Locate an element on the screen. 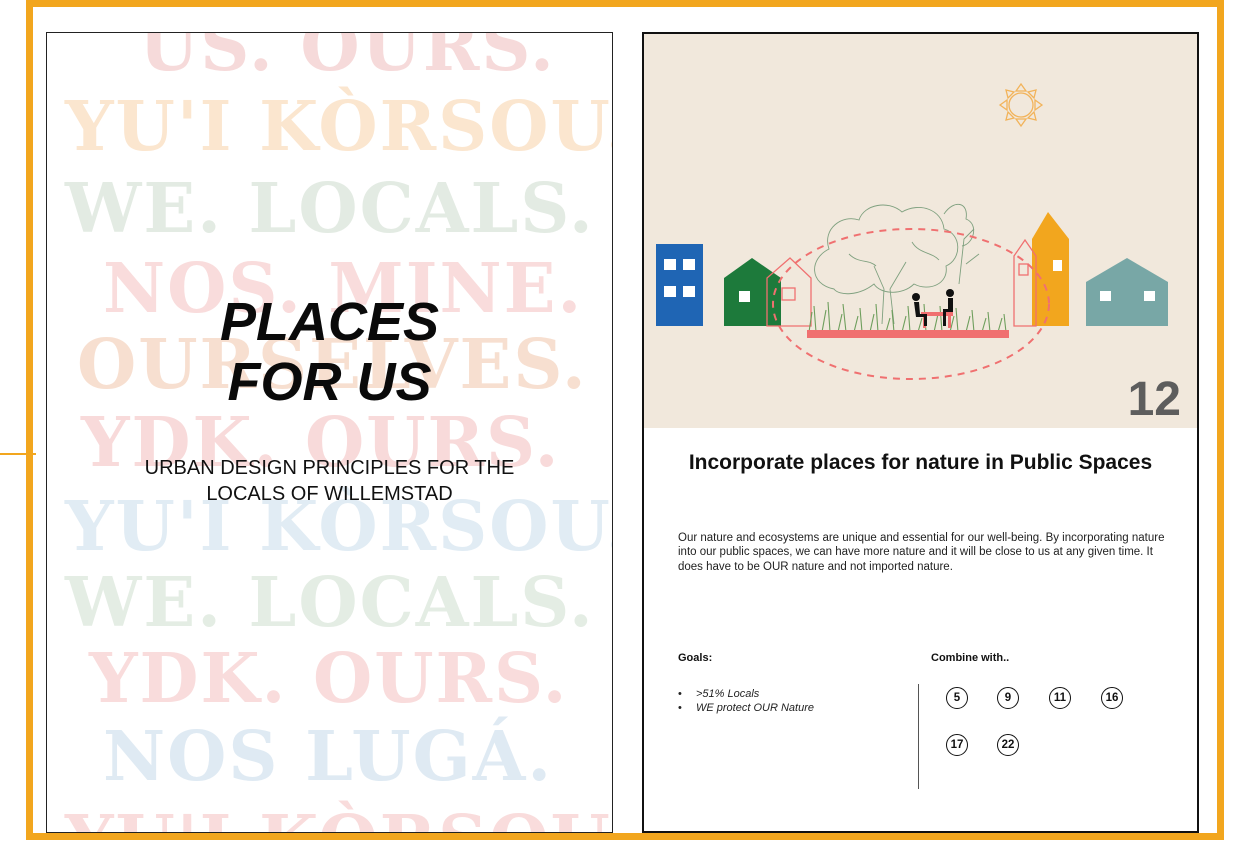  edge-rule is located at coordinates (18, 454).